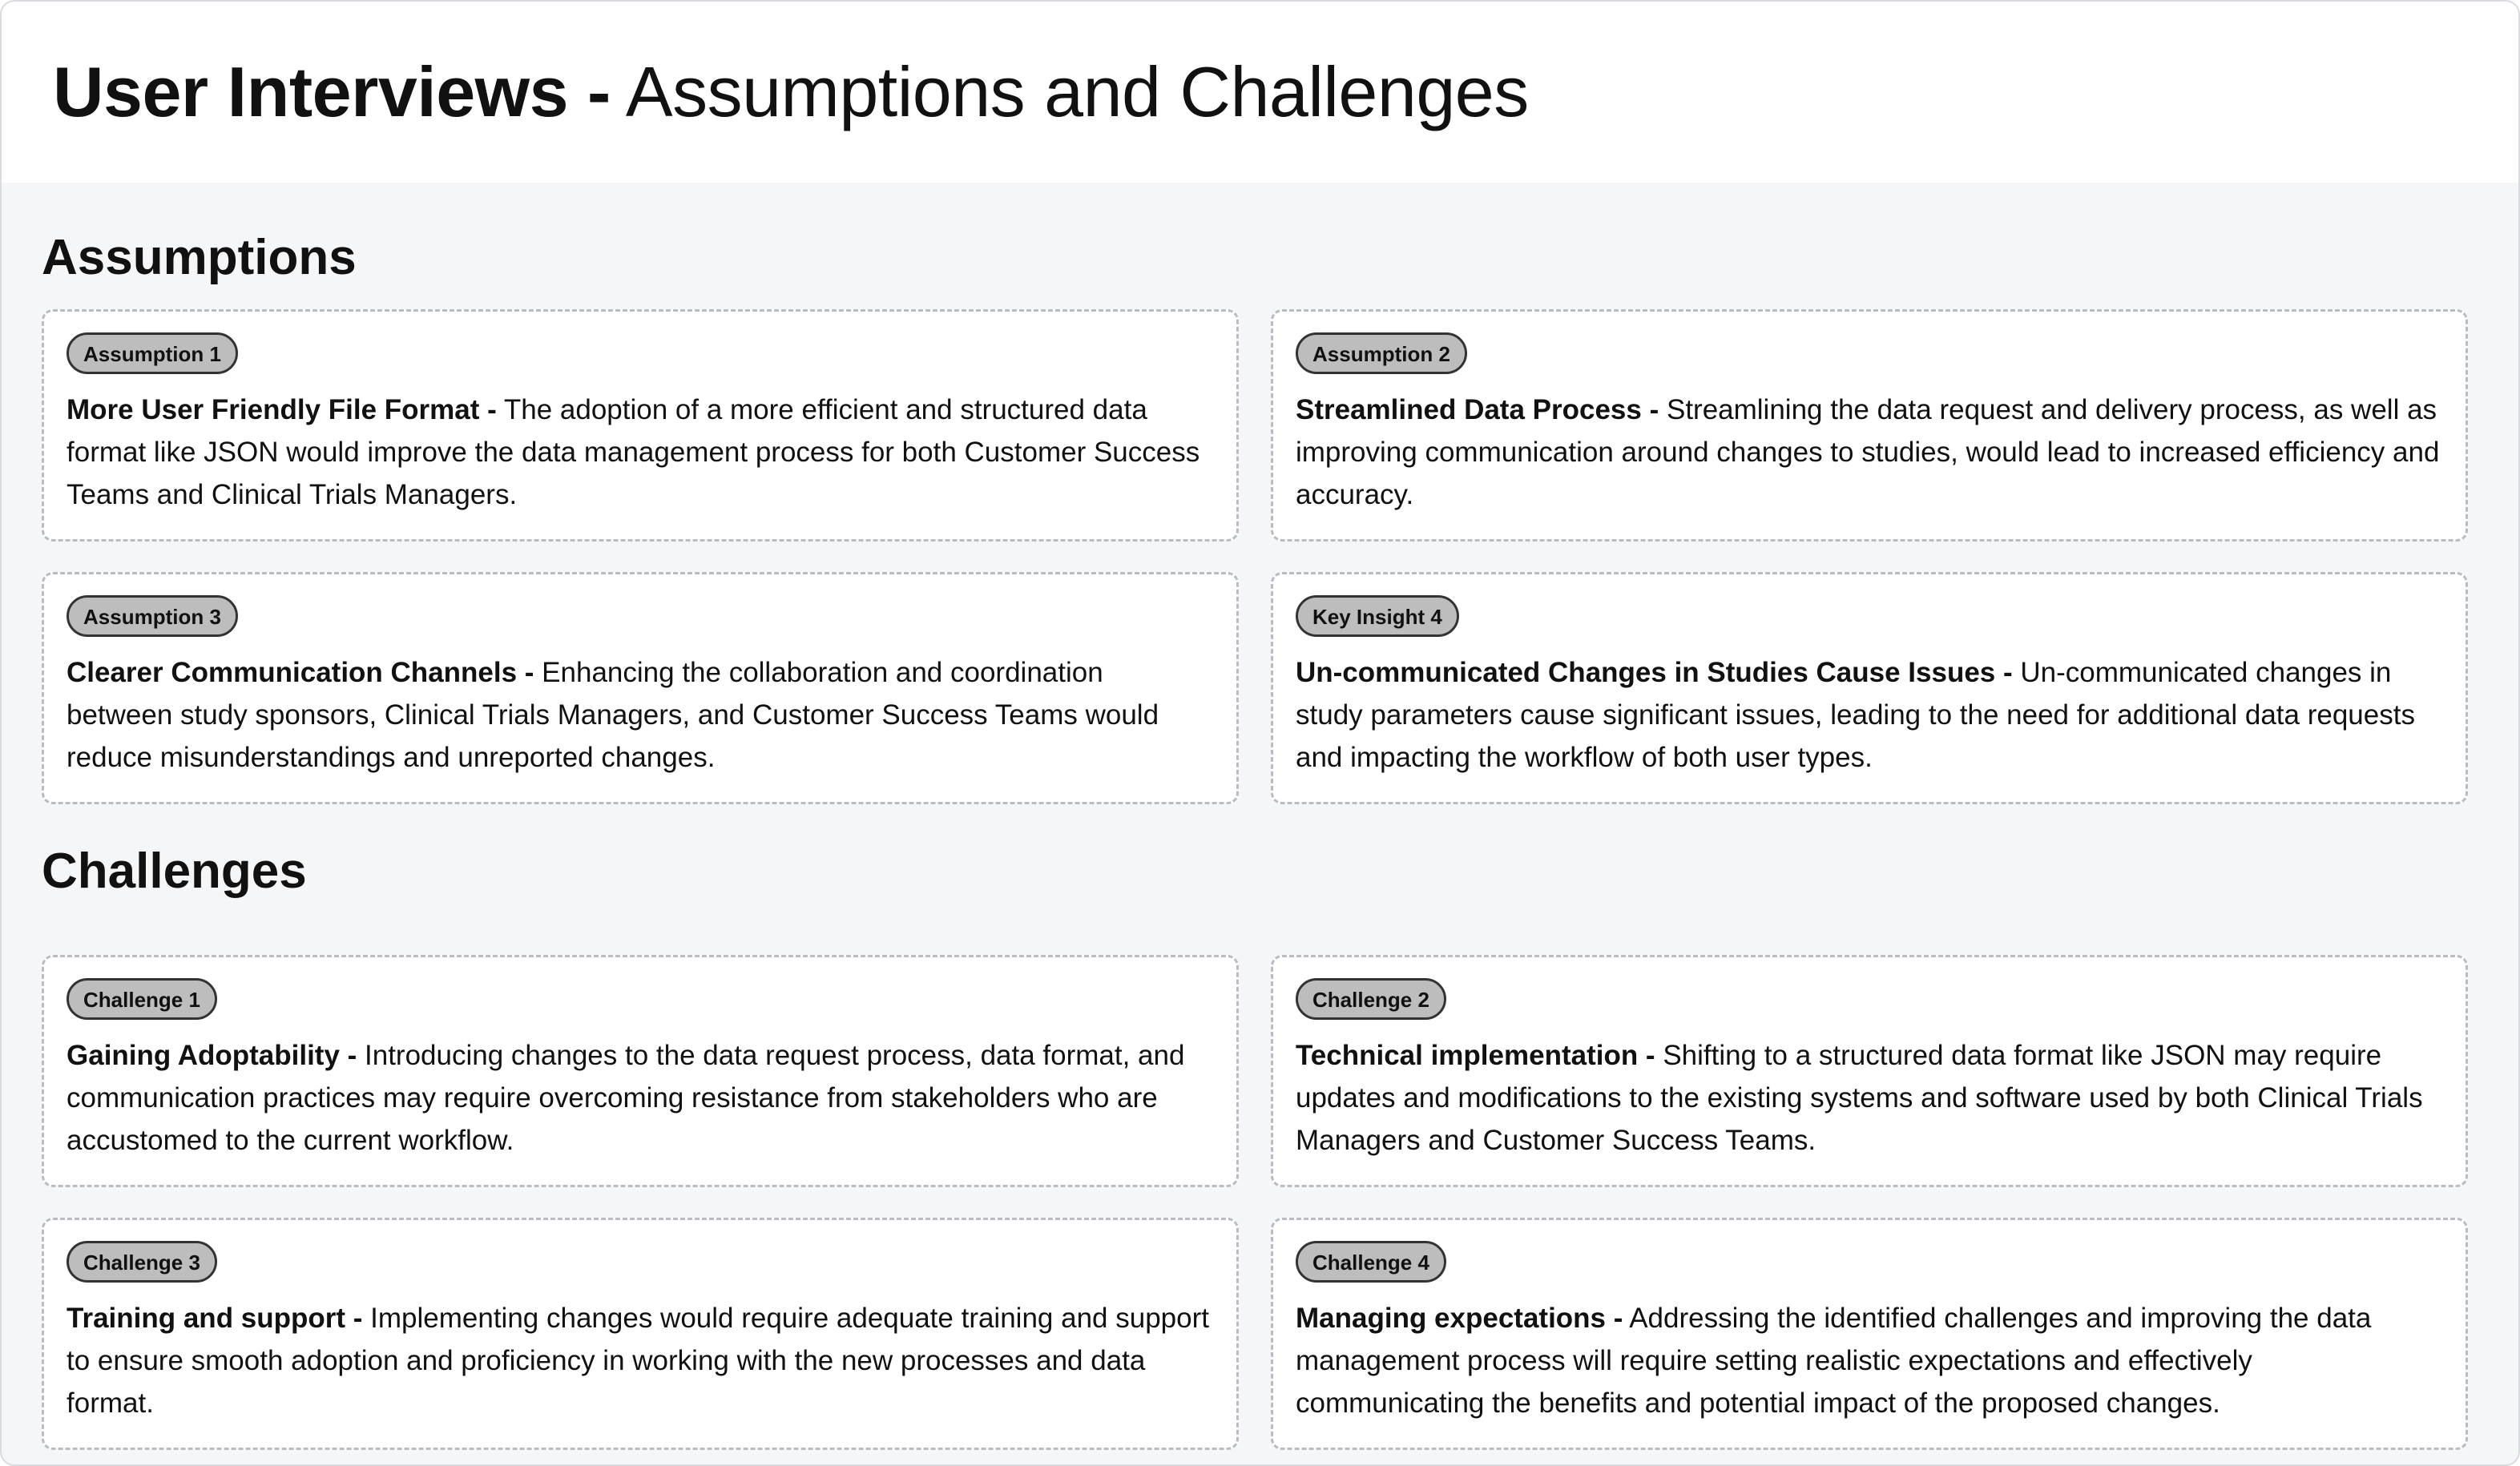 This screenshot has height=1466, width=2520. Describe the element at coordinates (282, 409) in the screenshot. I see `assumption-heading-1: More User Friendly File Format -` at that location.